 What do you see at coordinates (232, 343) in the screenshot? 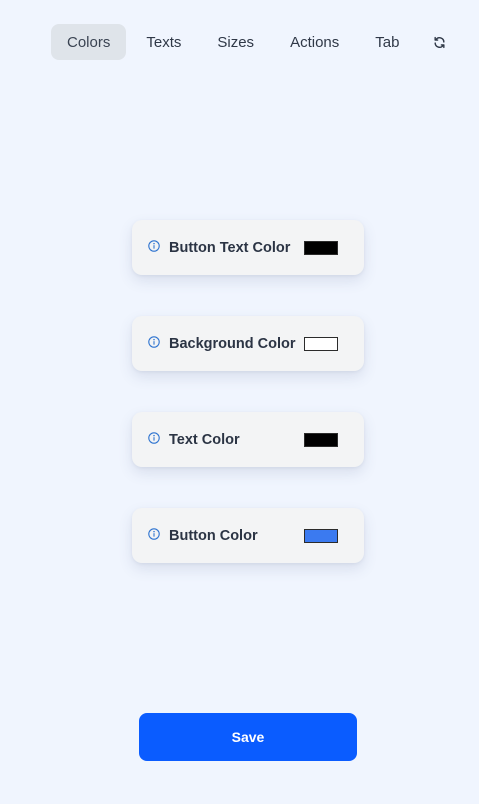
I see `setting-label: Background Color` at bounding box center [232, 343].